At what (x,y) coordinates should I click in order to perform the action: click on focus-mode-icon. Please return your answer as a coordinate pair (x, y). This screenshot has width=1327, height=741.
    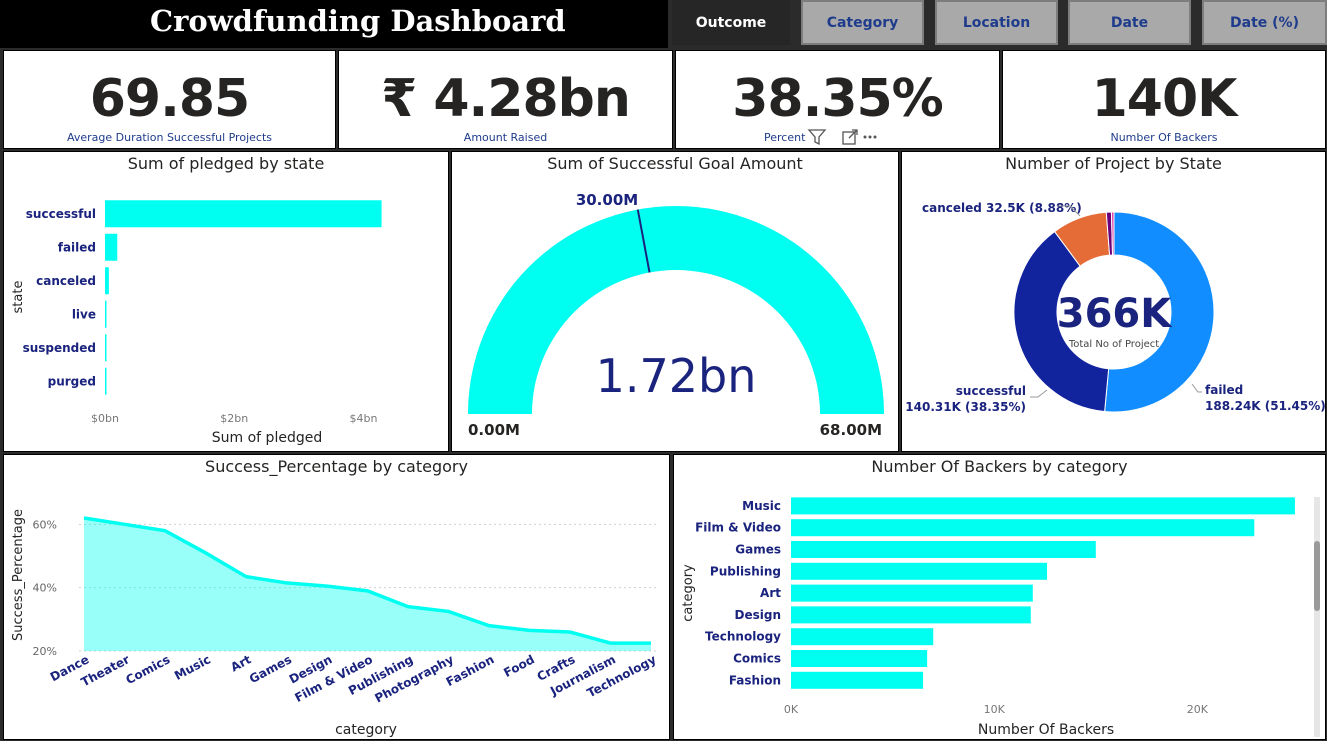
    Looking at the image, I should click on (850, 137).